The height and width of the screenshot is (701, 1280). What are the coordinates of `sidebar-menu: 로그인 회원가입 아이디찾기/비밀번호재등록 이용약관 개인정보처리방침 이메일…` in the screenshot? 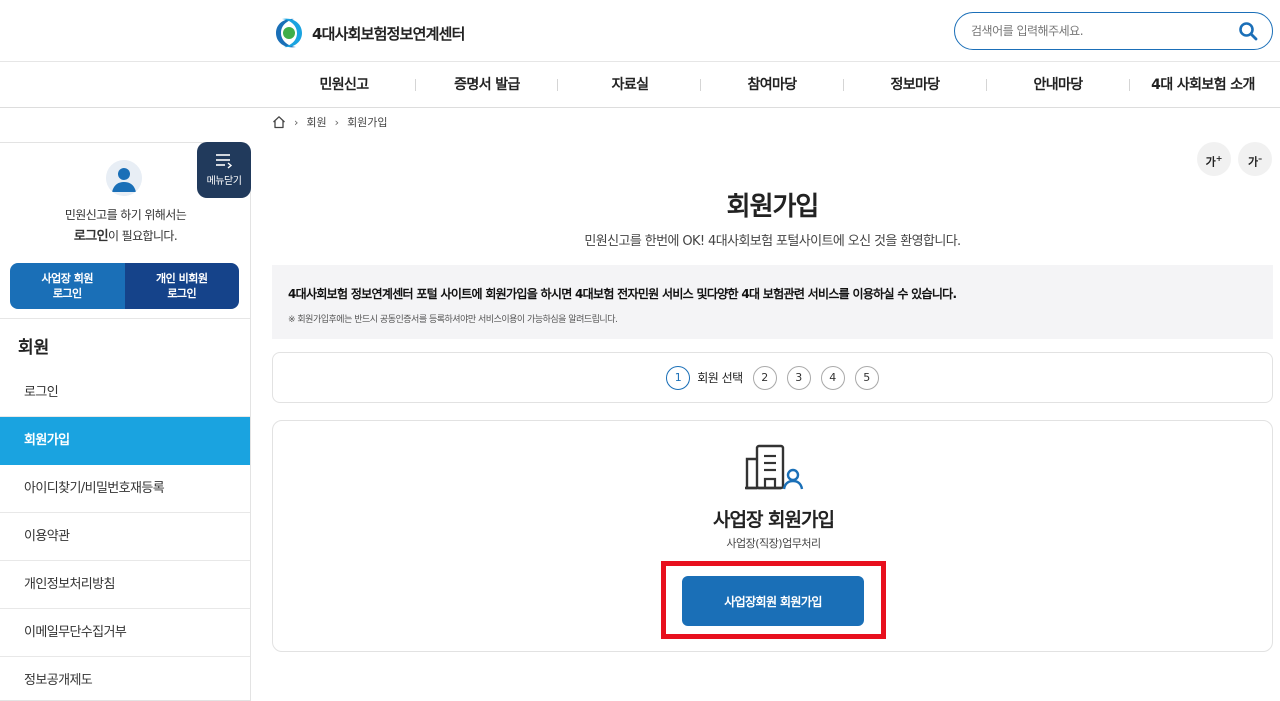 It's located at (125, 534).